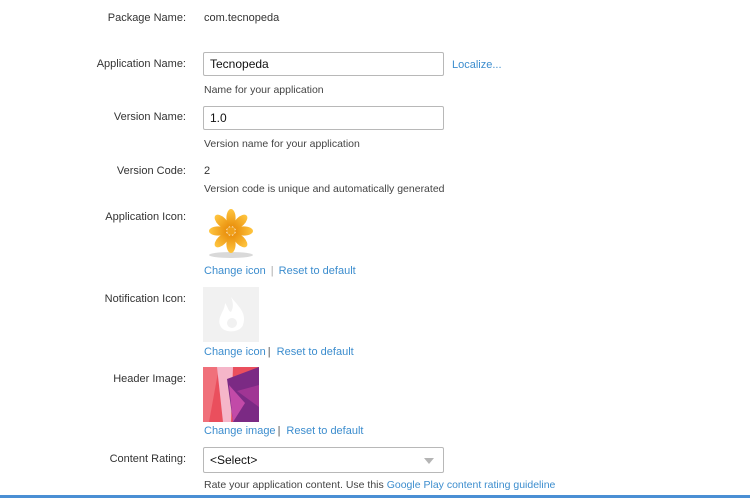  Describe the element at coordinates (234, 460) in the screenshot. I see `content-rating-selected: <Select>` at that location.